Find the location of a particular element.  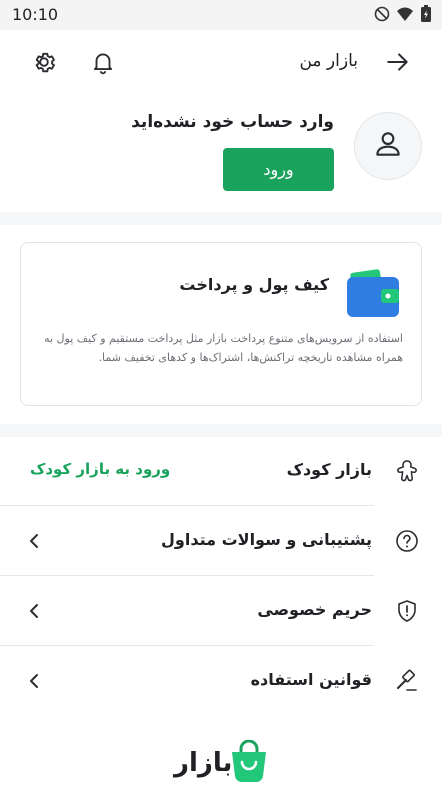

bell-icon is located at coordinates (103, 64).